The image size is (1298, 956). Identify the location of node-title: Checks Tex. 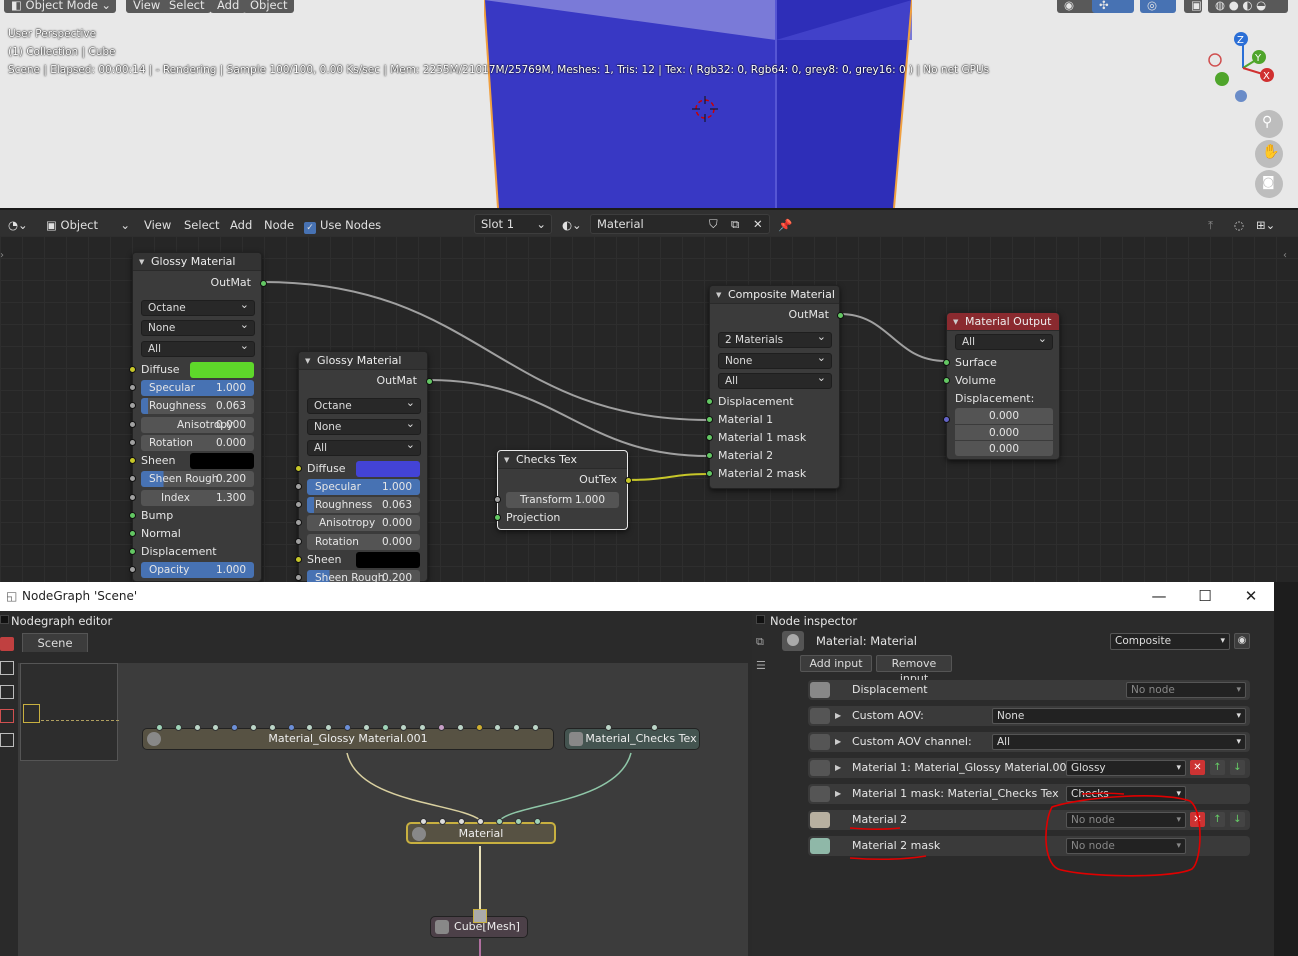
(562, 460).